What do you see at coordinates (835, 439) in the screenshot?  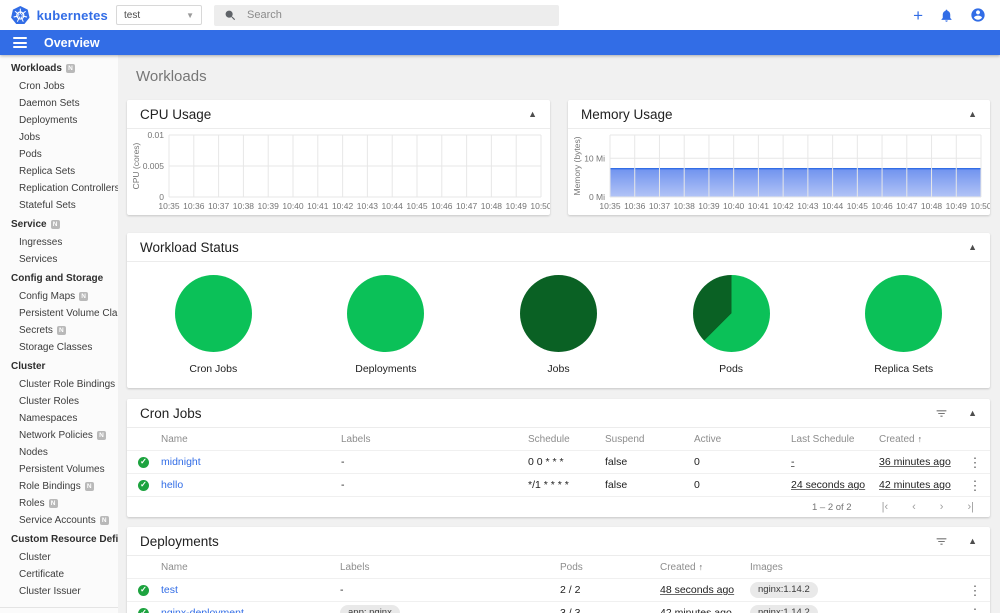 I see `column-header-last-schedule: Last Schedule` at bounding box center [835, 439].